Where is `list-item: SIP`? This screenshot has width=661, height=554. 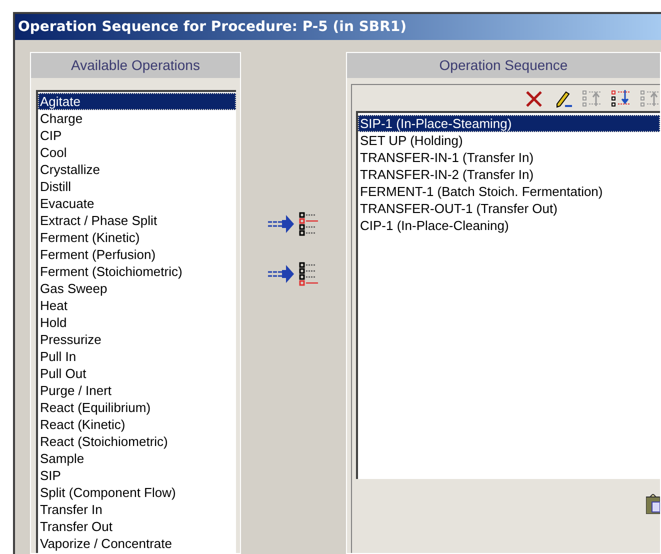 list-item: SIP is located at coordinates (137, 475).